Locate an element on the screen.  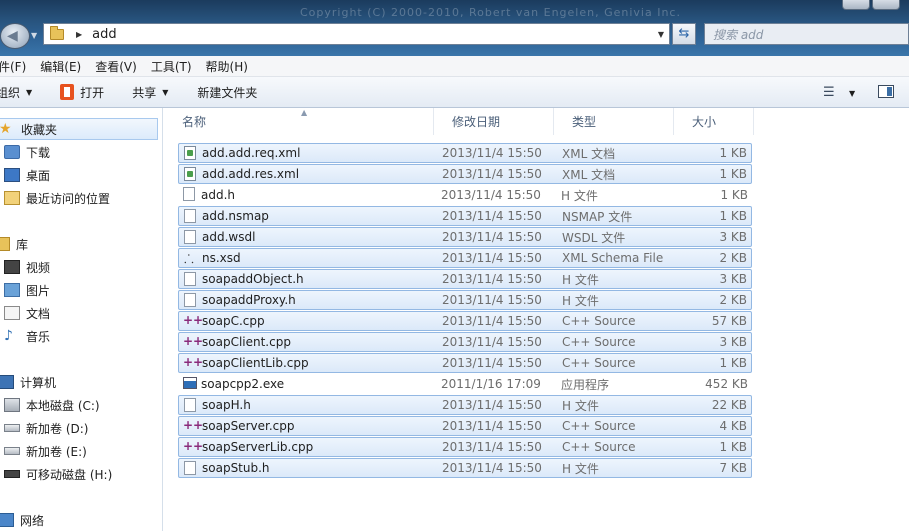
file-type: NSMAP 文件 is located at coordinates (597, 216).